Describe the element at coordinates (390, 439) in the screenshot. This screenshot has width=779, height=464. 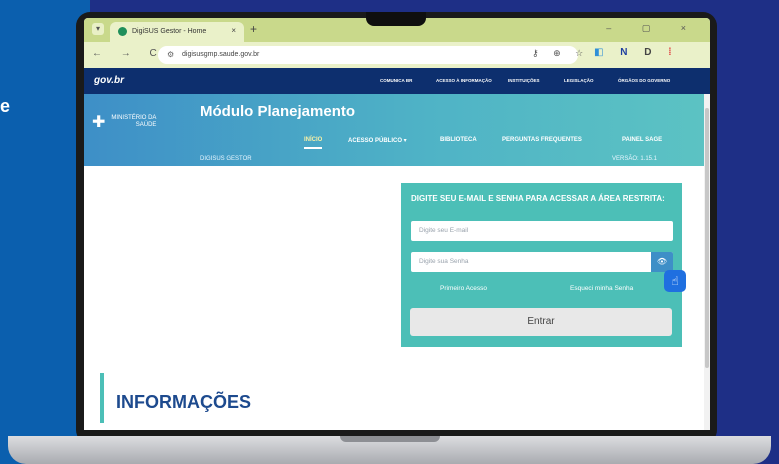
I see `laptop-base-groove` at that location.